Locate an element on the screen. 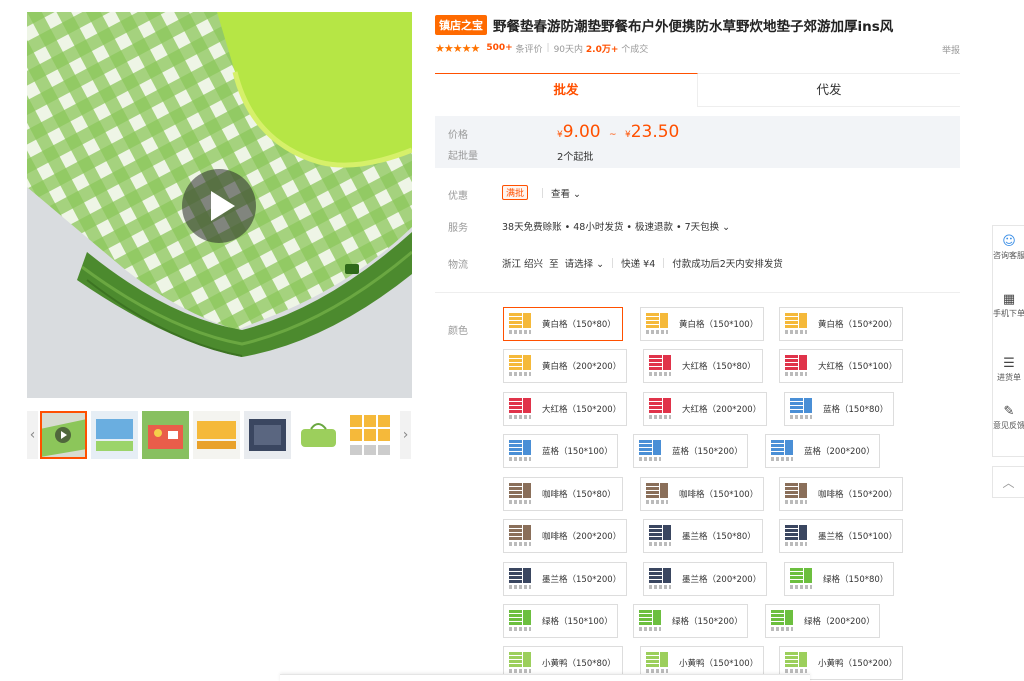 Image resolution: width=1024 pixels, height=681 pixels. cart-label: 进货单 is located at coordinates (1009, 377).